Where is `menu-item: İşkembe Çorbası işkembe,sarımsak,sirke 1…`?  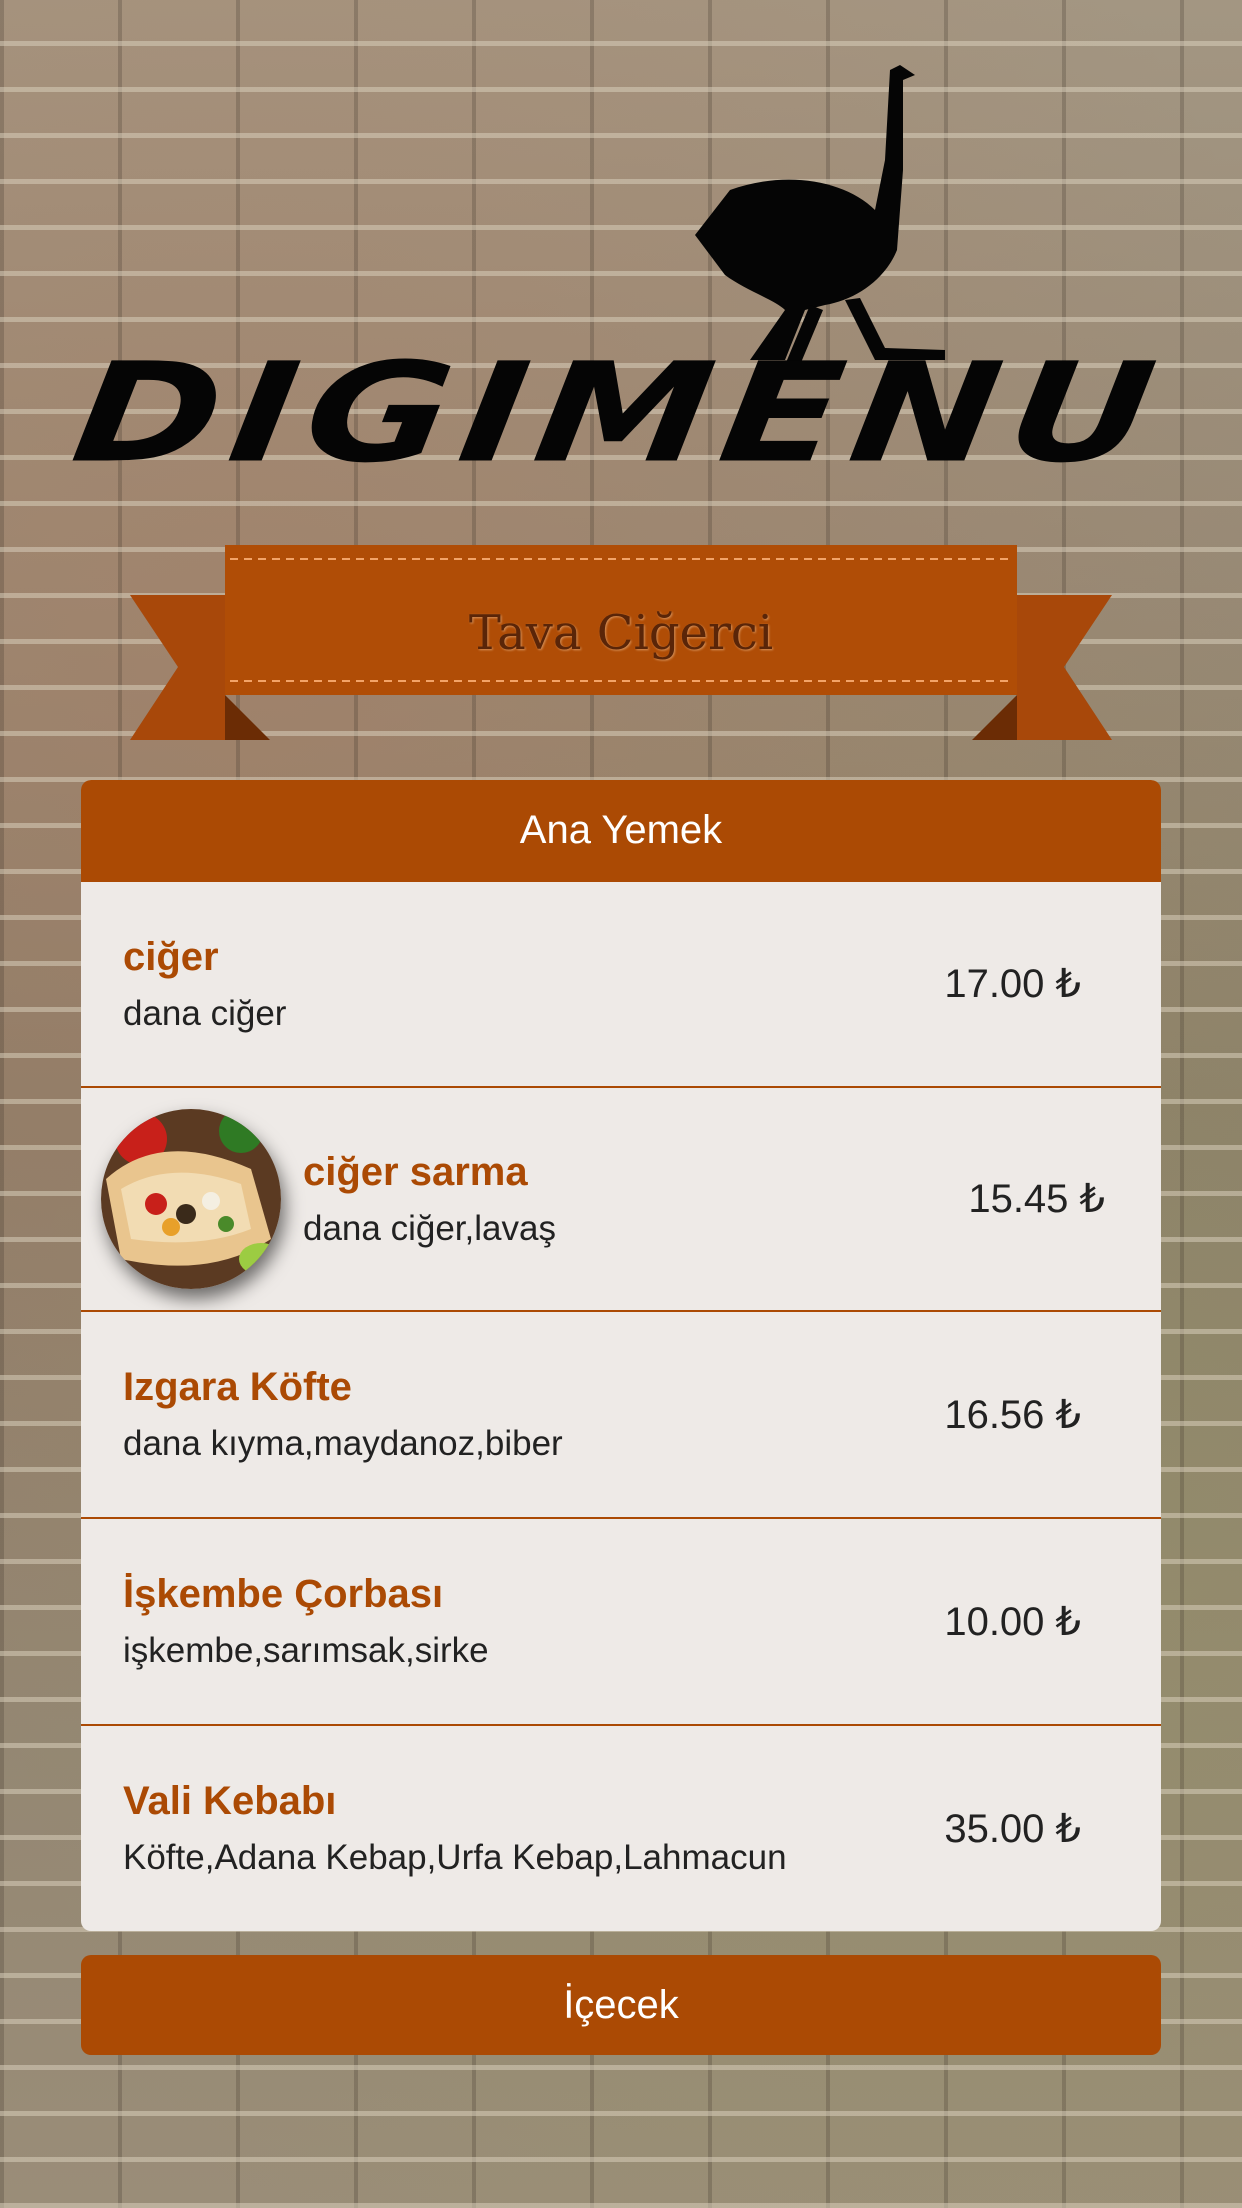
menu-item: İşkembe Çorbası işkembe,sarımsak,sirke 1… is located at coordinates (621, 1620).